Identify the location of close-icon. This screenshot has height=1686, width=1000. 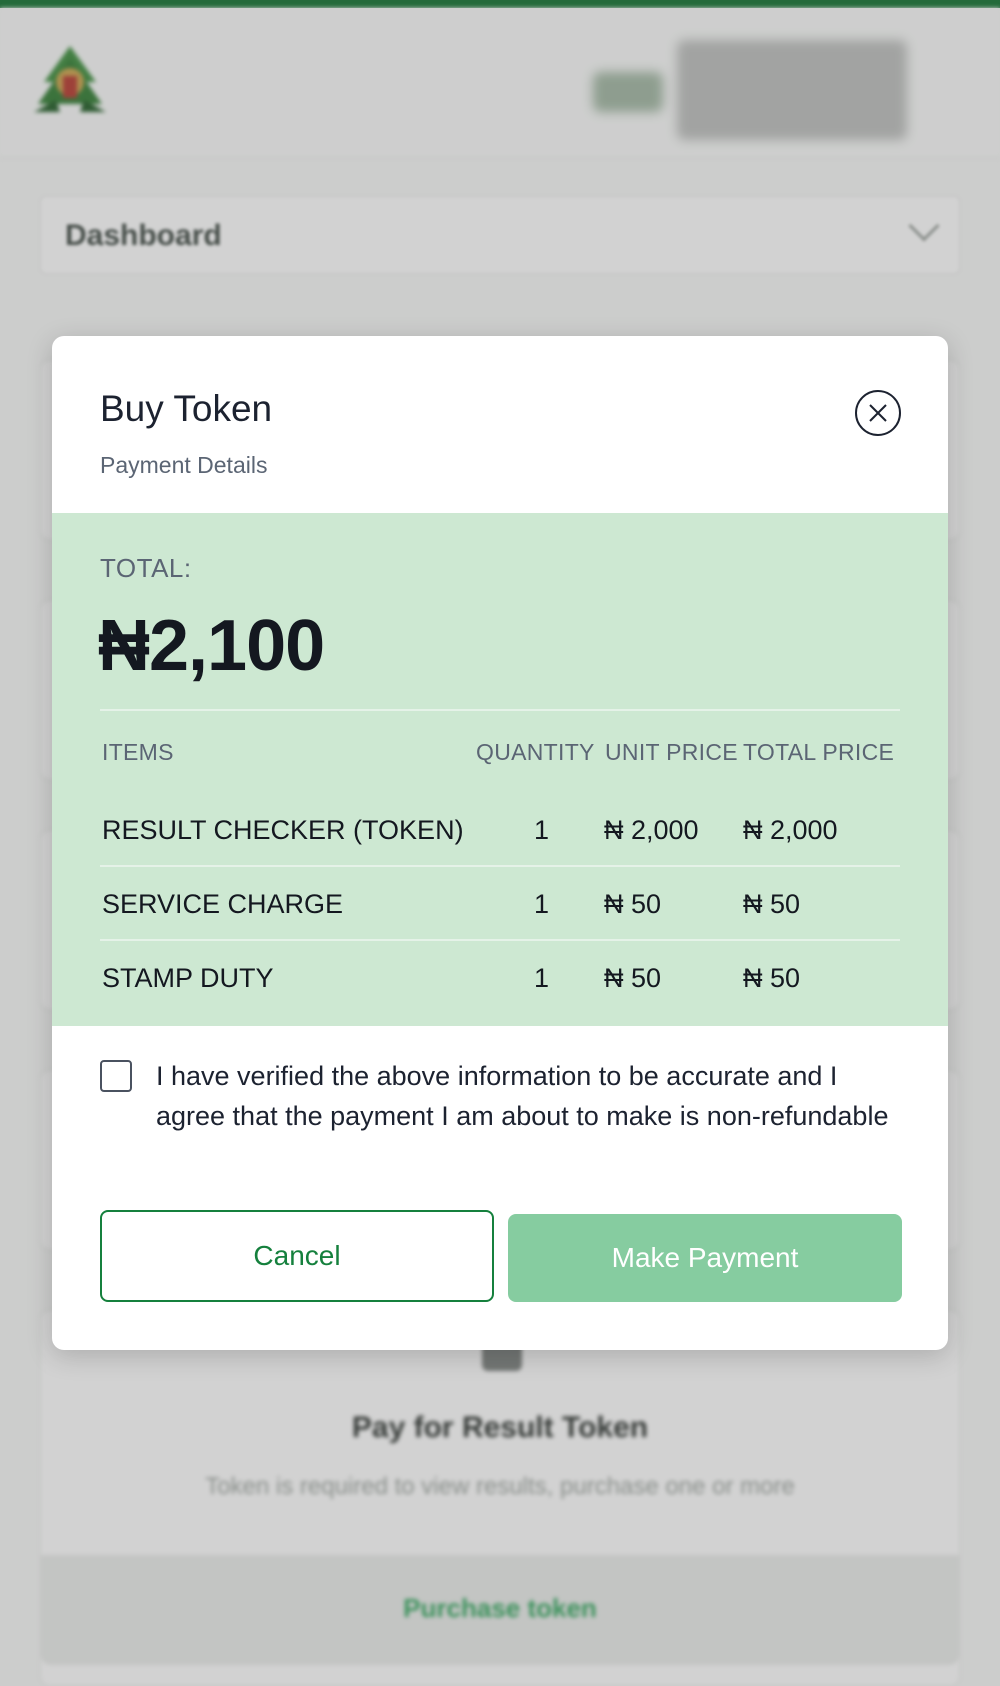
(878, 413).